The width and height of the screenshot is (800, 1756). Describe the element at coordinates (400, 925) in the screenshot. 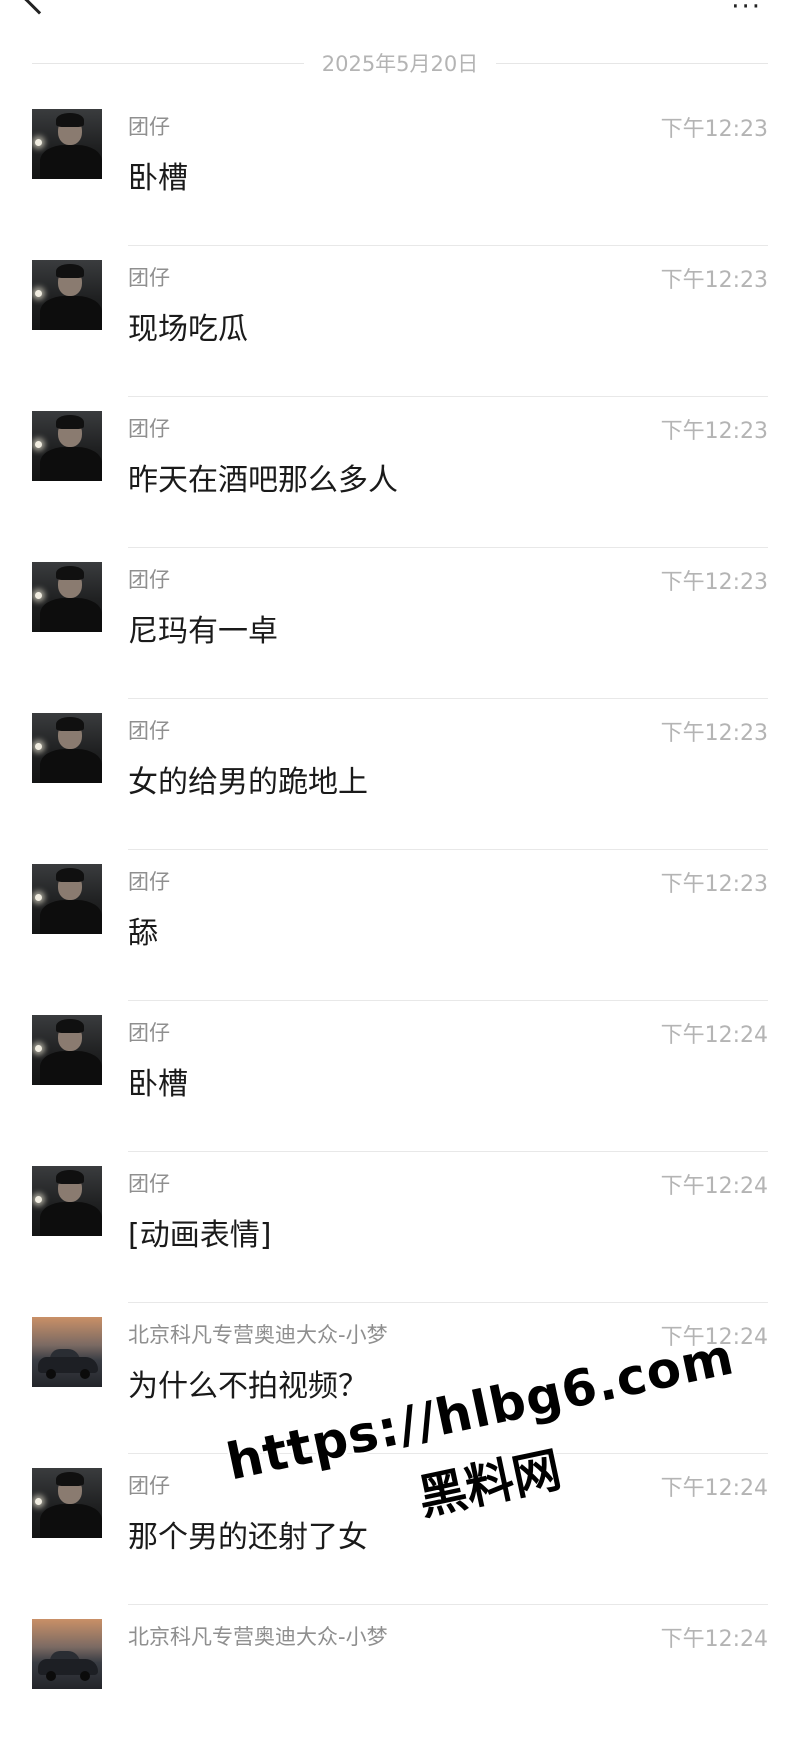

I see `message-row: 团仔 下午12:23 舔` at that location.